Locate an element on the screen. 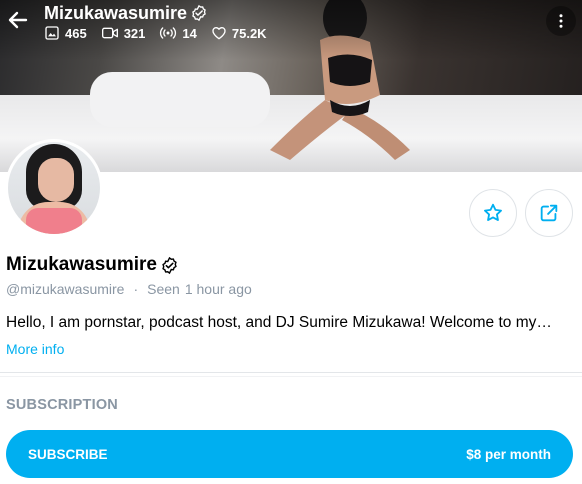 The image size is (582, 484). avatar-top is located at coordinates (54, 221).